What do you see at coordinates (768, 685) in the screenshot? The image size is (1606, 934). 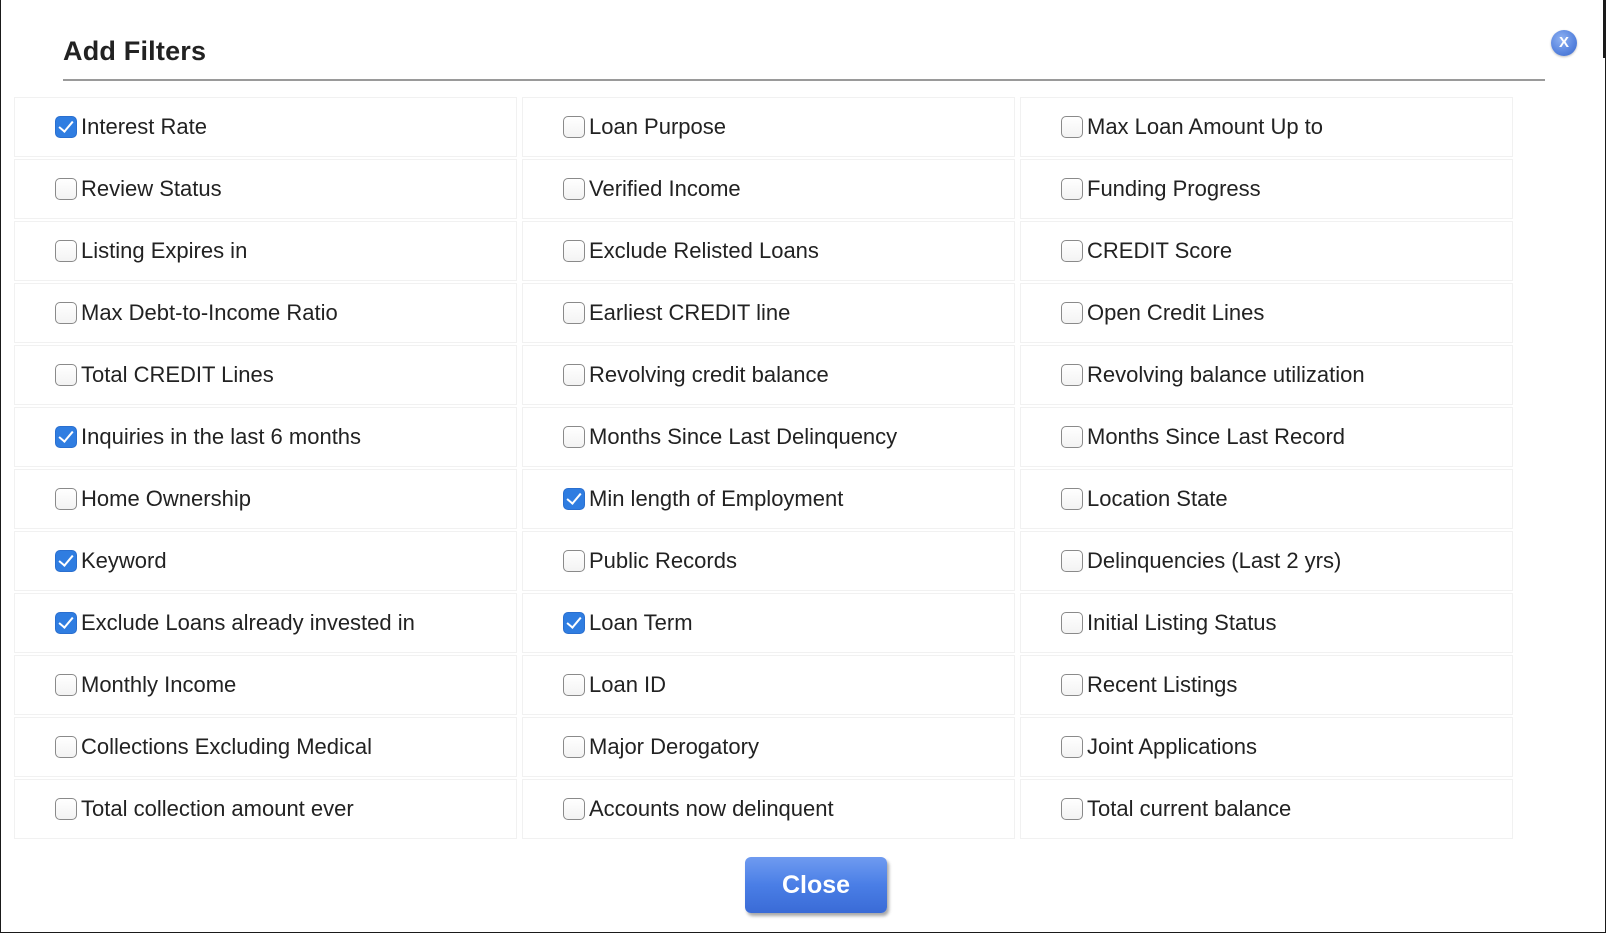 I see `filter-option: Loan ID` at bounding box center [768, 685].